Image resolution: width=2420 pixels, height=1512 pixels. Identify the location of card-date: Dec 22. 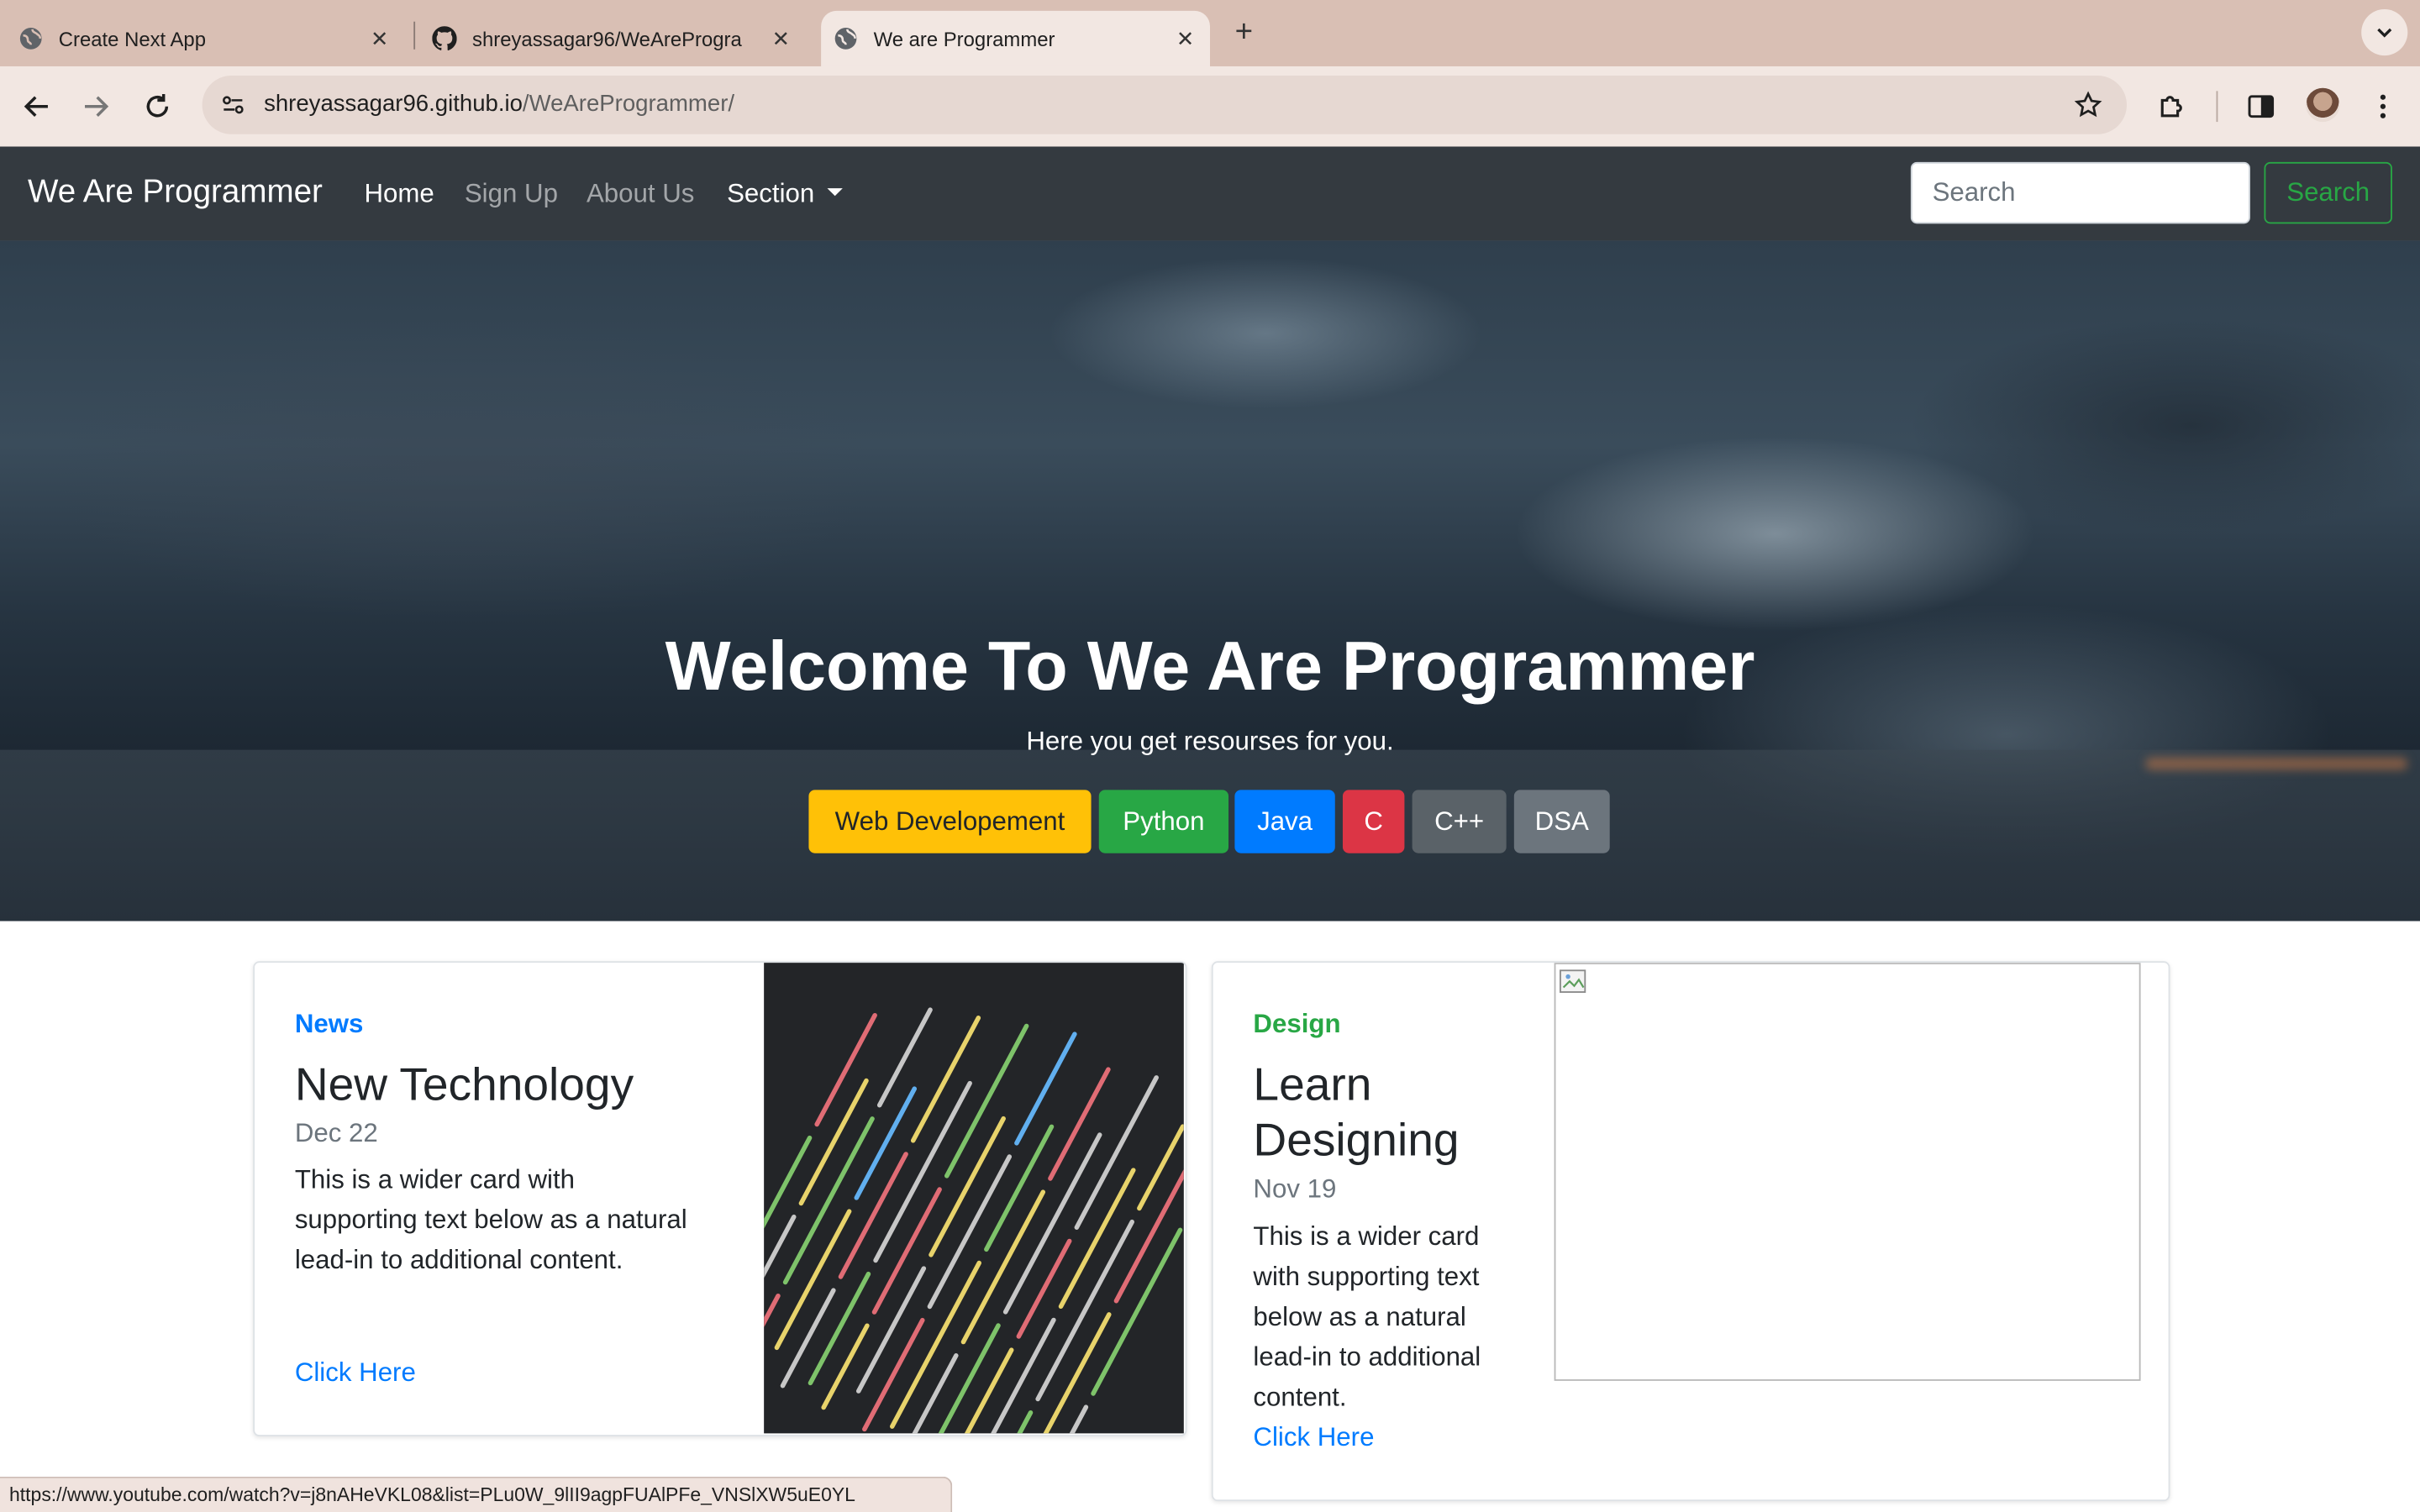
(336, 1133).